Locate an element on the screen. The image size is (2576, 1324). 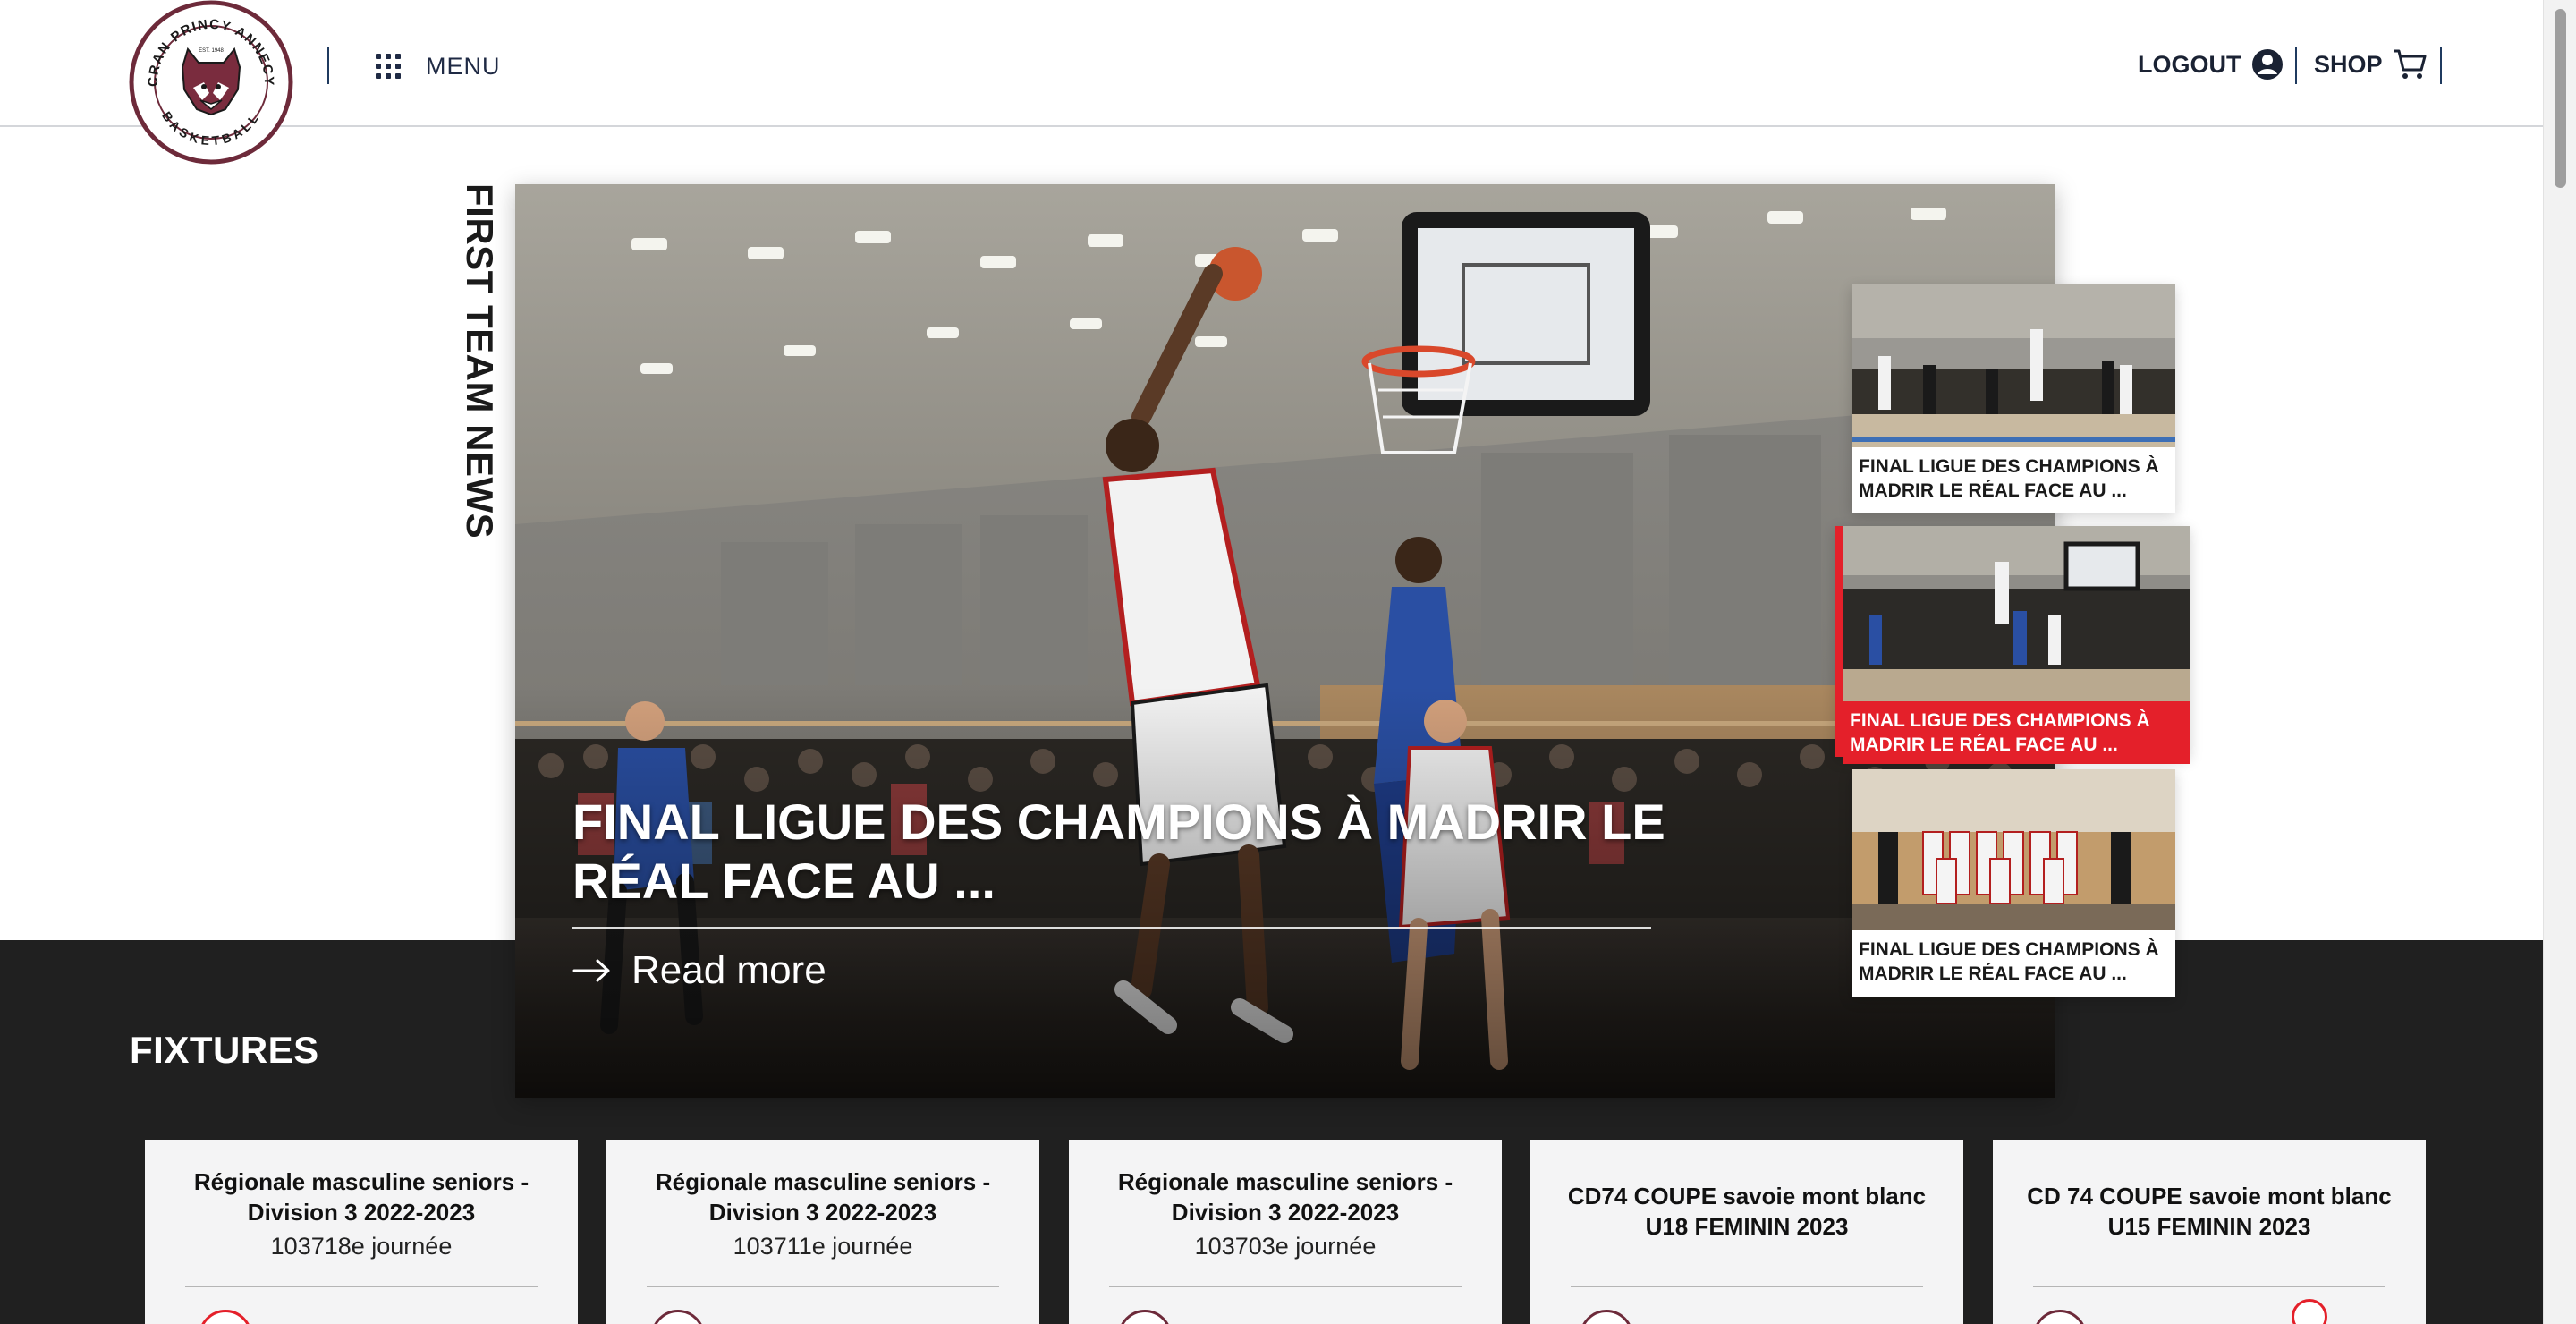
user-account-icon is located at coordinates (2267, 64).